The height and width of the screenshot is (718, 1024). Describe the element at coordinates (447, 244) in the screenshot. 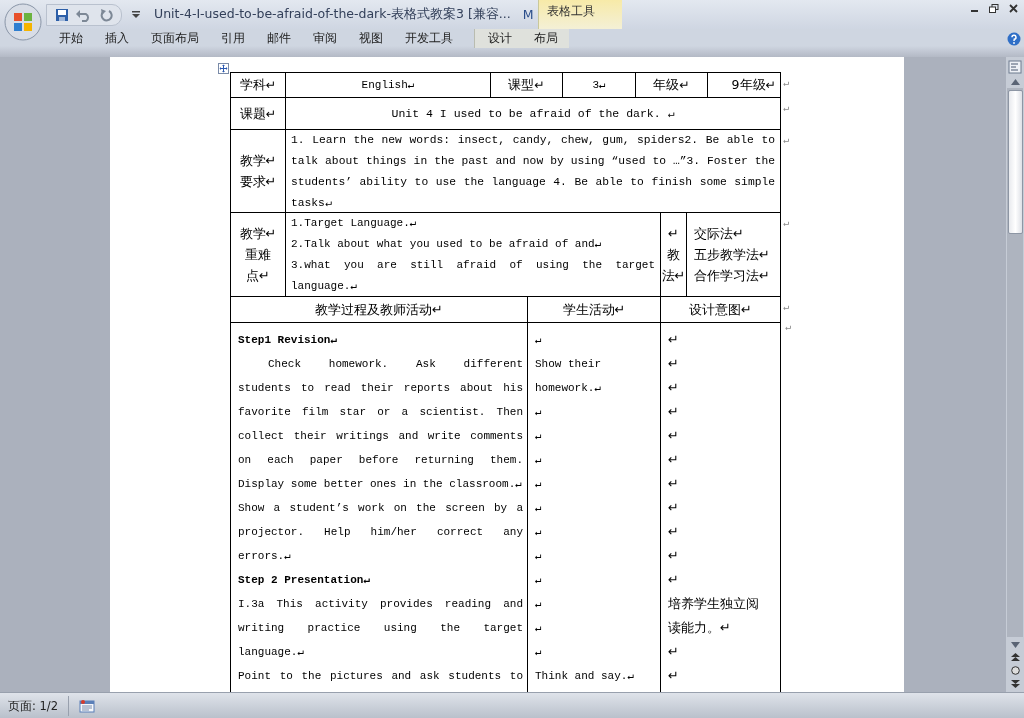

I see `cell-text: 2.Talk about what you used to be afraid of and↵` at that location.